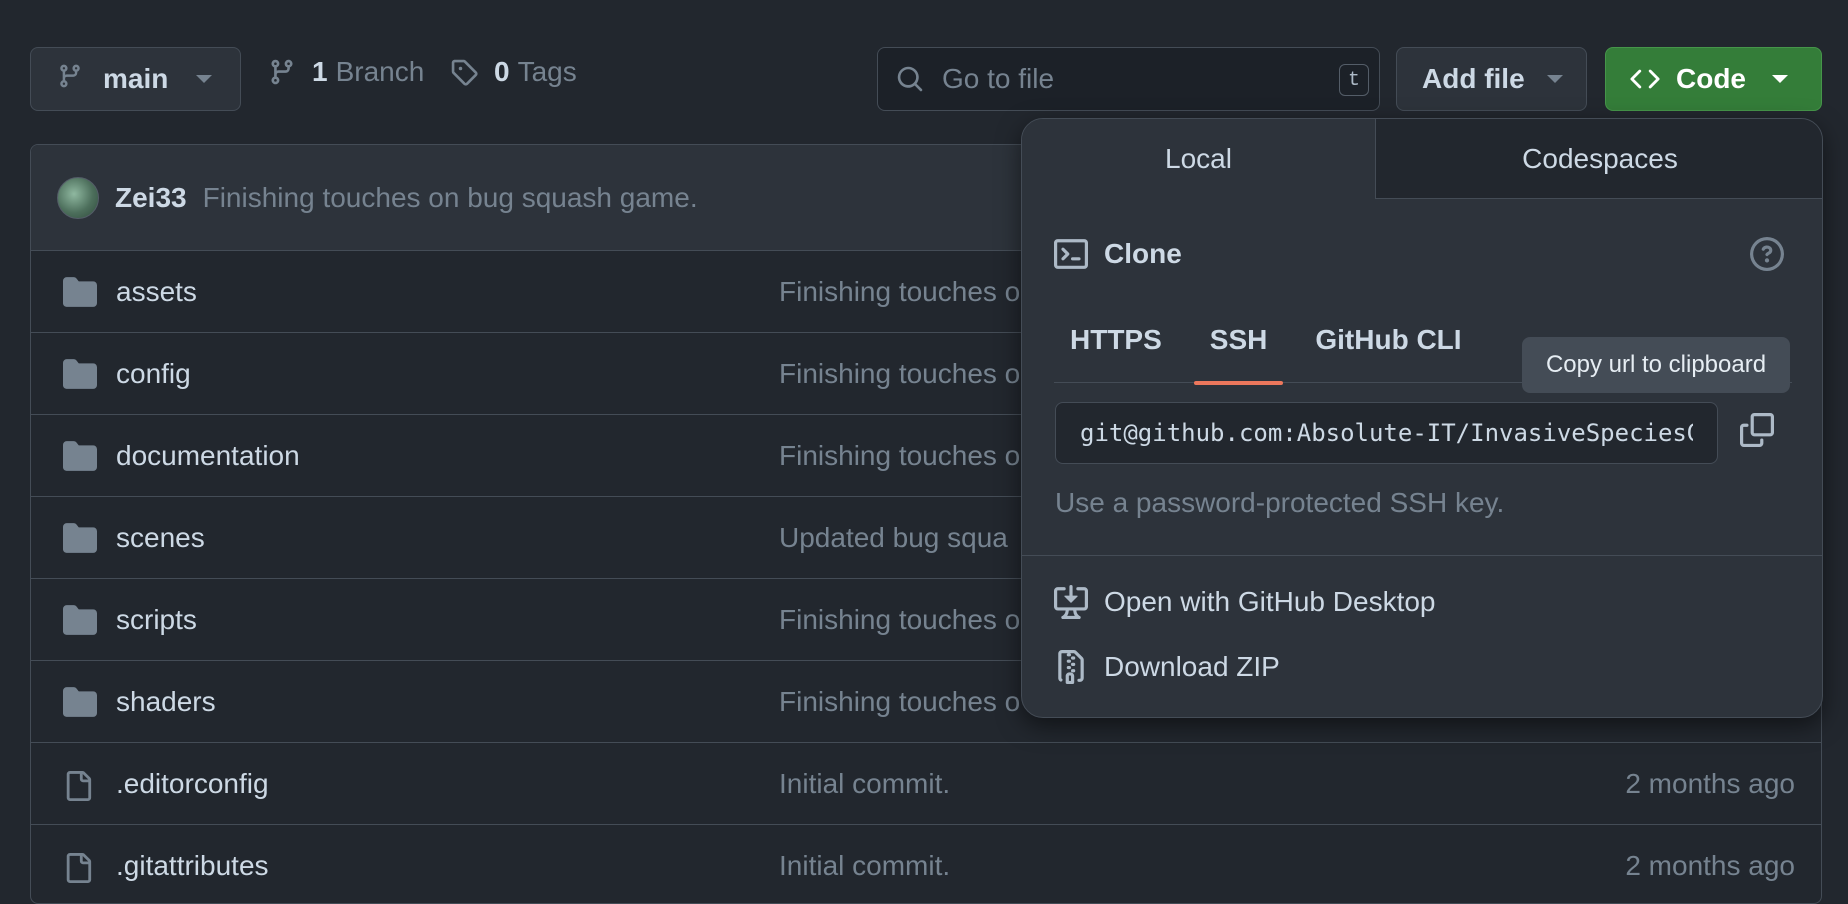 This screenshot has width=1848, height=904. What do you see at coordinates (1422, 555) in the screenshot?
I see `divider` at bounding box center [1422, 555].